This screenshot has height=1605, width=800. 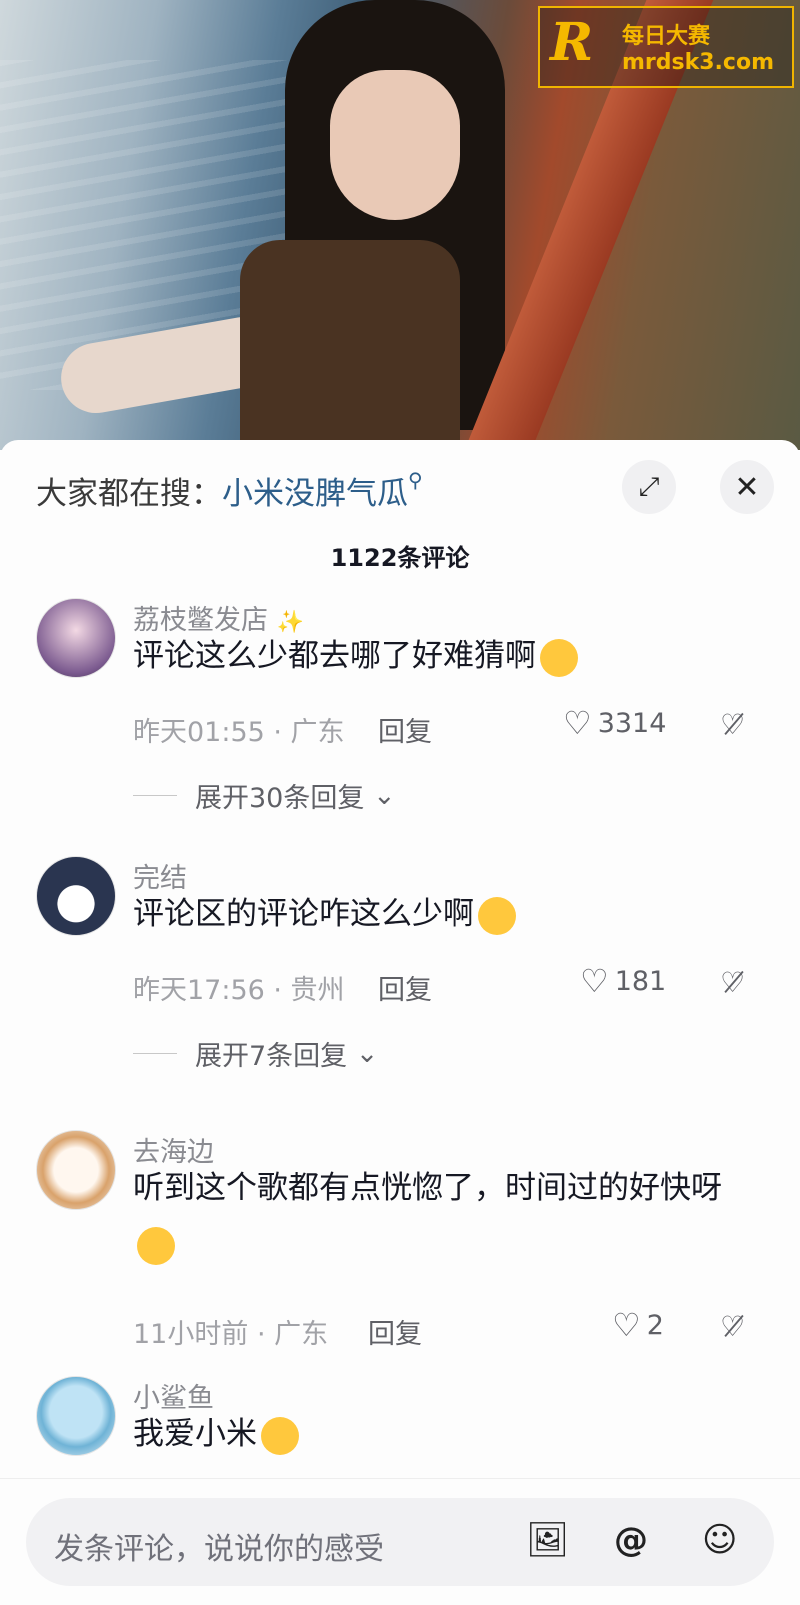 I want to click on expand-replies-button: 展开7条回复 ⌄, so click(x=255, y=1053).